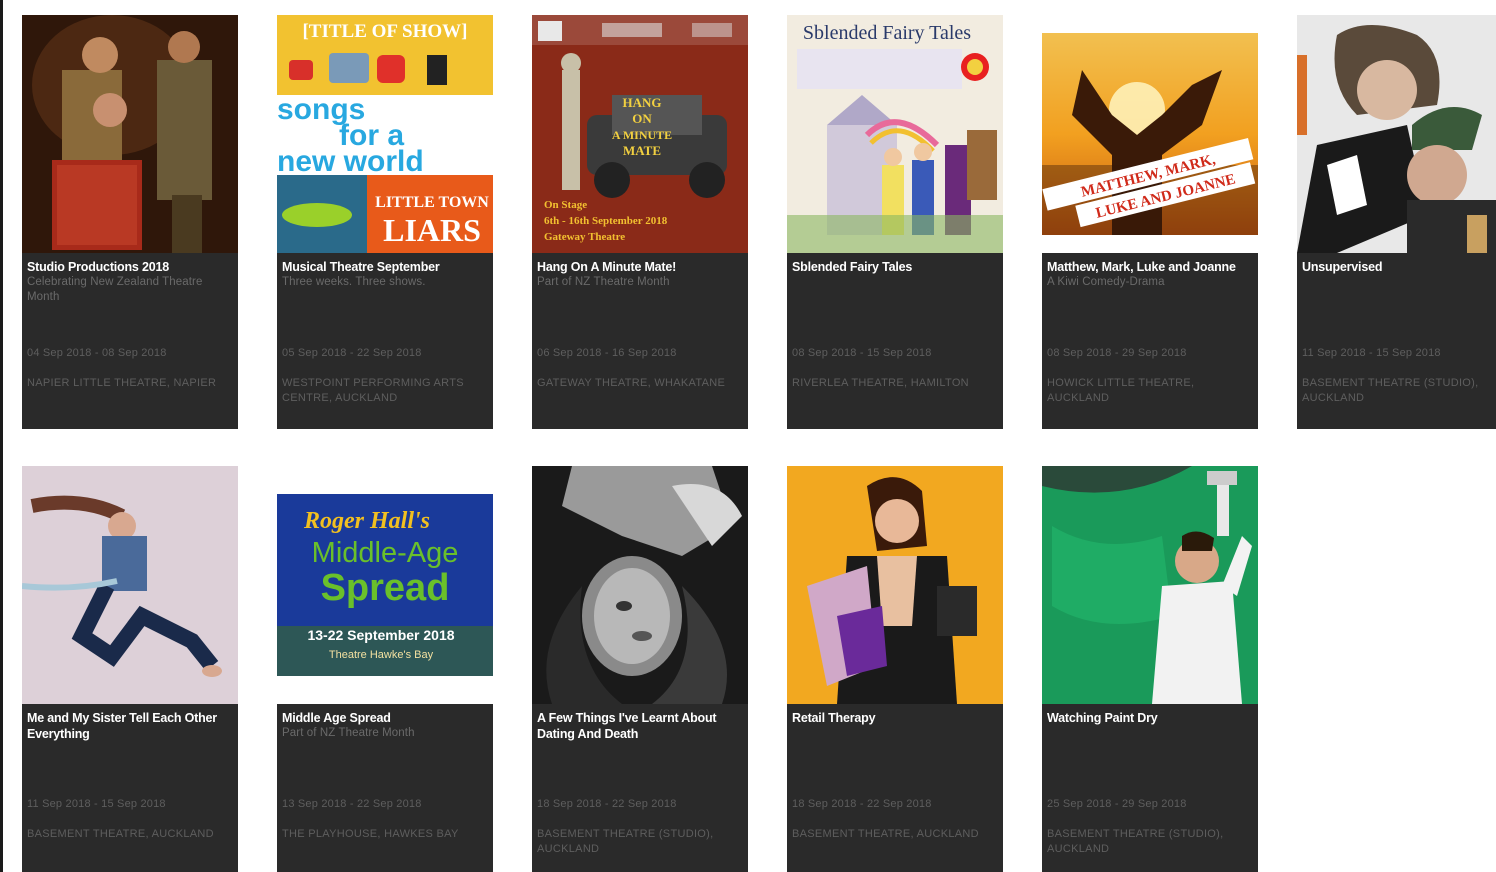 The image size is (1496, 872). I want to click on event-venue: NAPIER LITTLE THEATRE, NAPIER, so click(122, 383).